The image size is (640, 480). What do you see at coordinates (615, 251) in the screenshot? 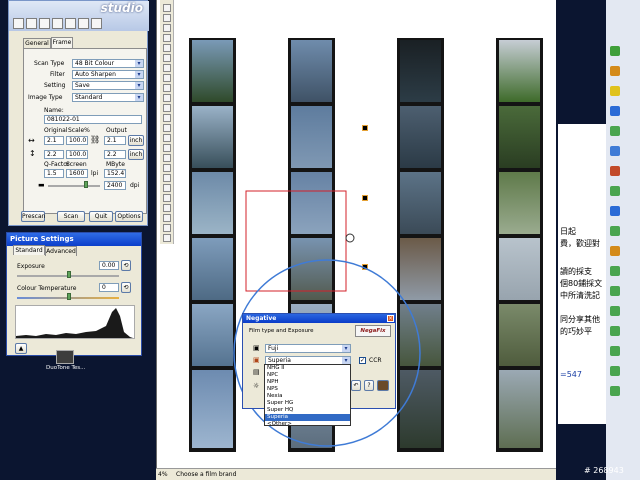
I see `game-icon` at bounding box center [615, 251].